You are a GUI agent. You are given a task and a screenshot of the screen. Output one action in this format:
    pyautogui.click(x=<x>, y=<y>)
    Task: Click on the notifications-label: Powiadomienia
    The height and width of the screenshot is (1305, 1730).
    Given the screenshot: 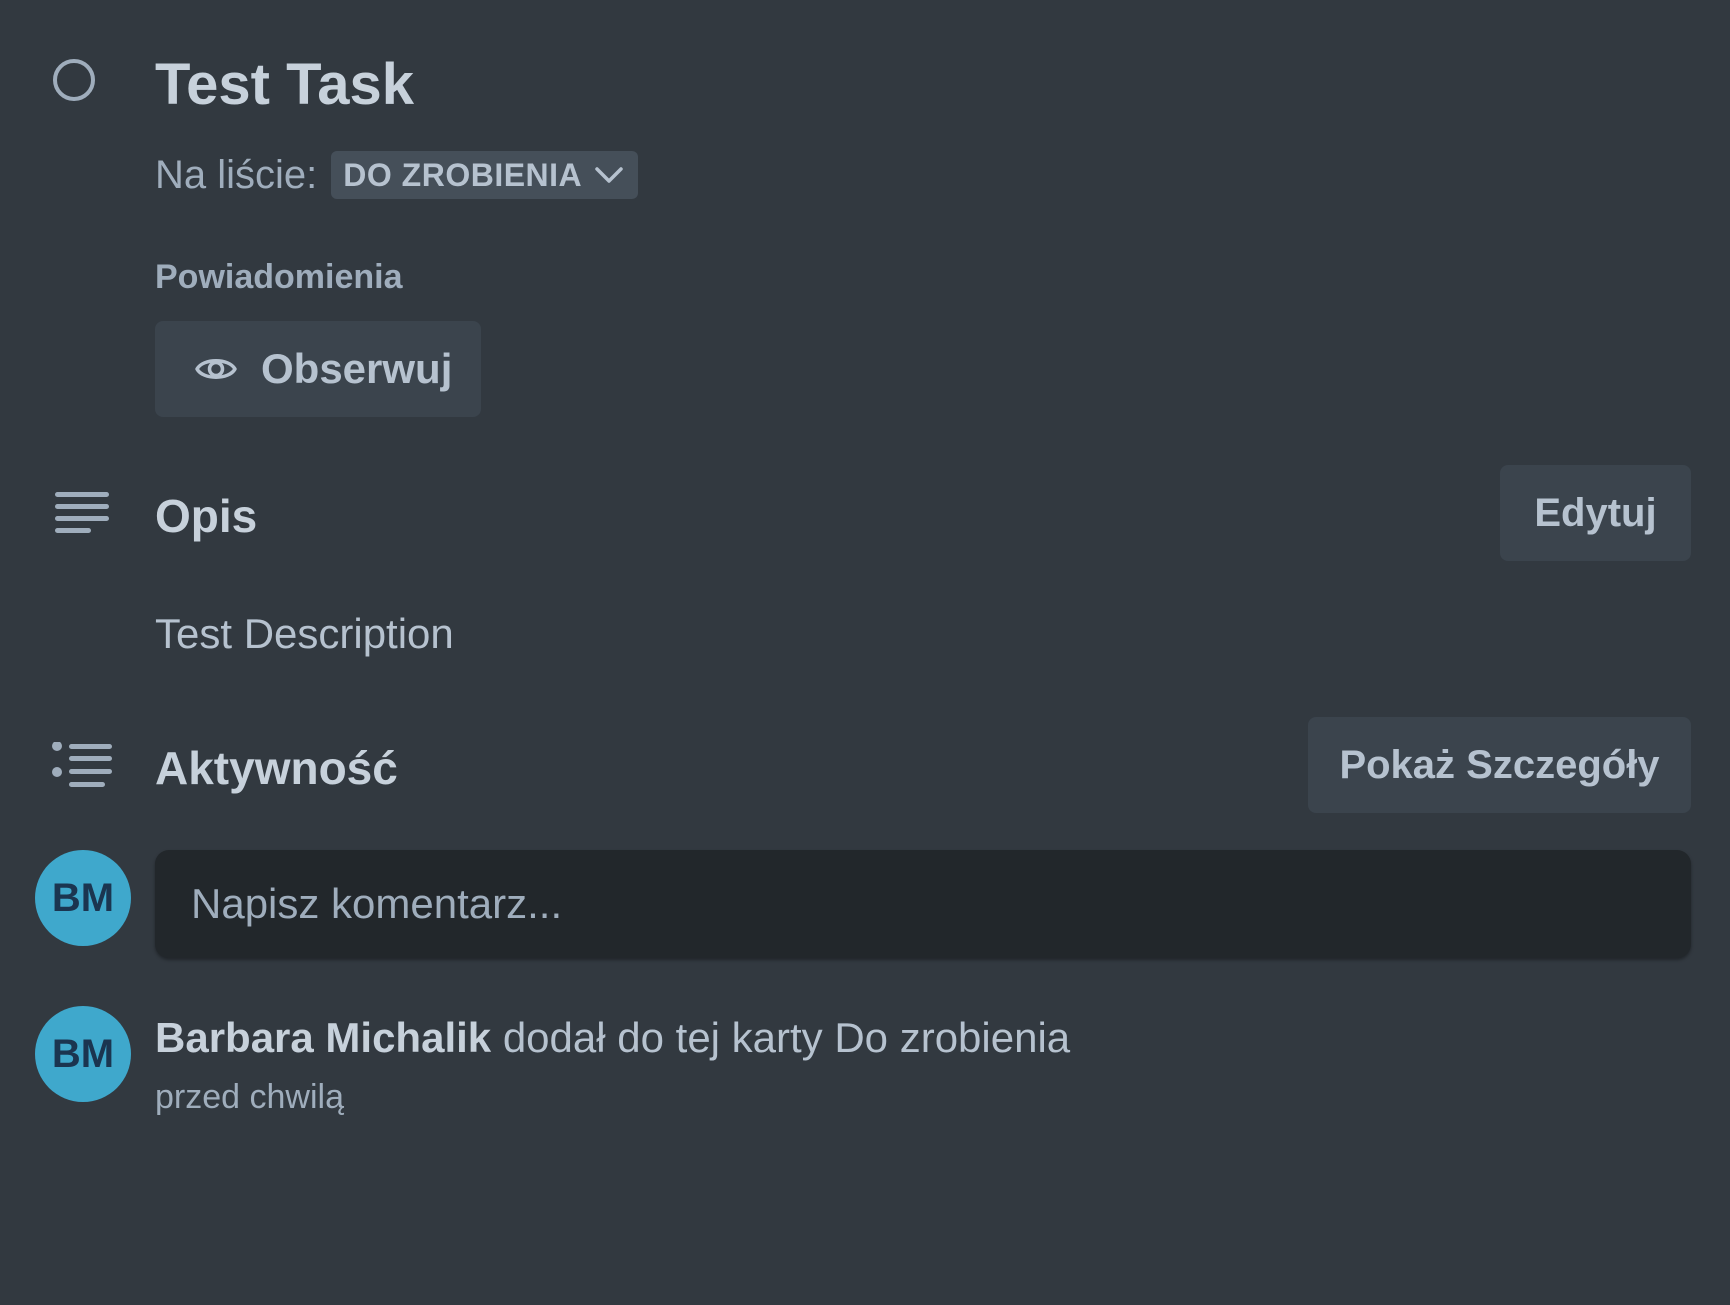 What is the action you would take?
    pyautogui.click(x=279, y=277)
    